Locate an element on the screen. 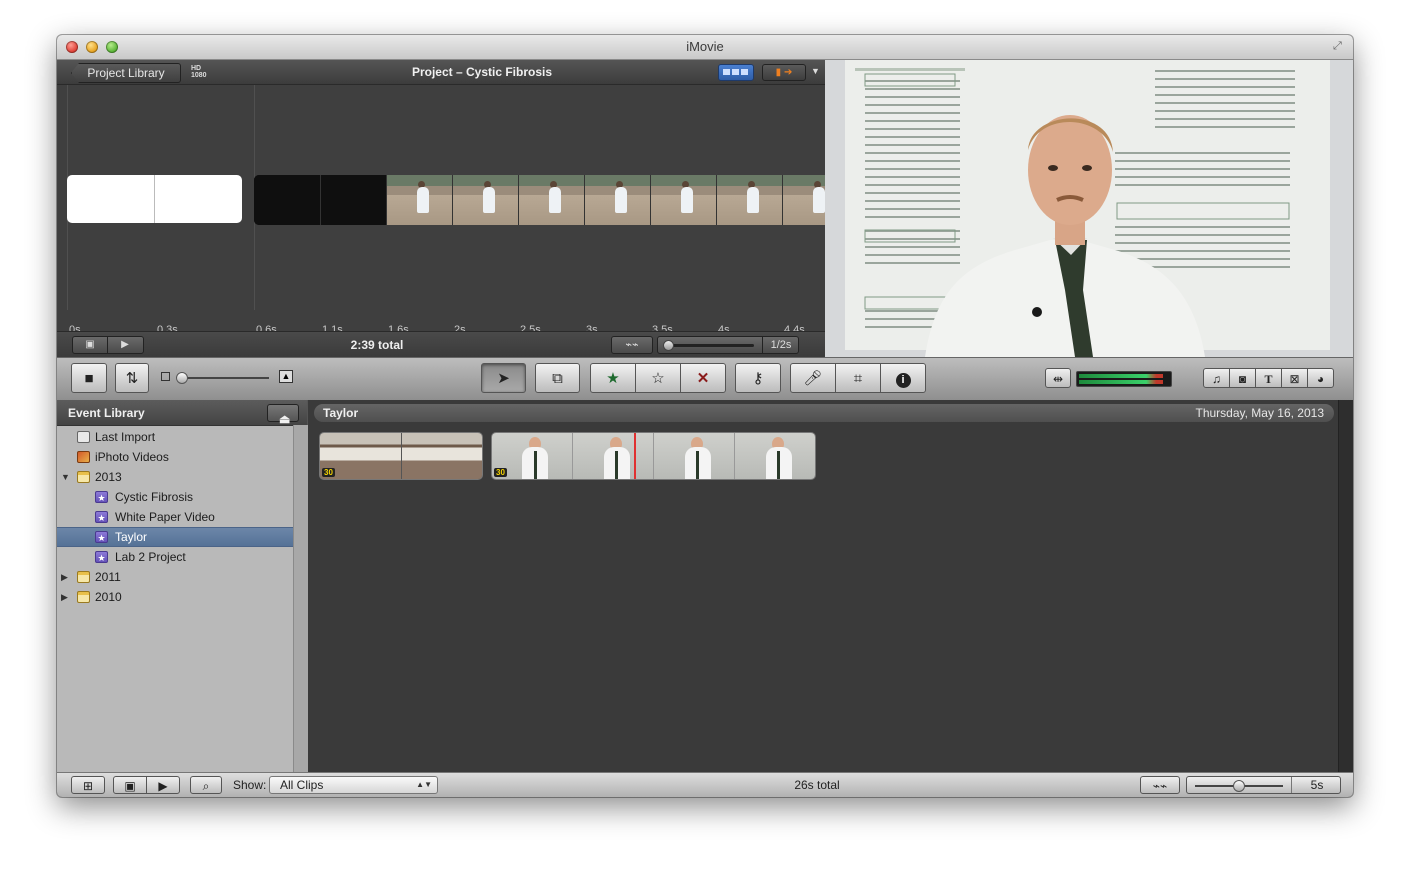  photo-camera-icon: ◙ is located at coordinates (1242, 379).